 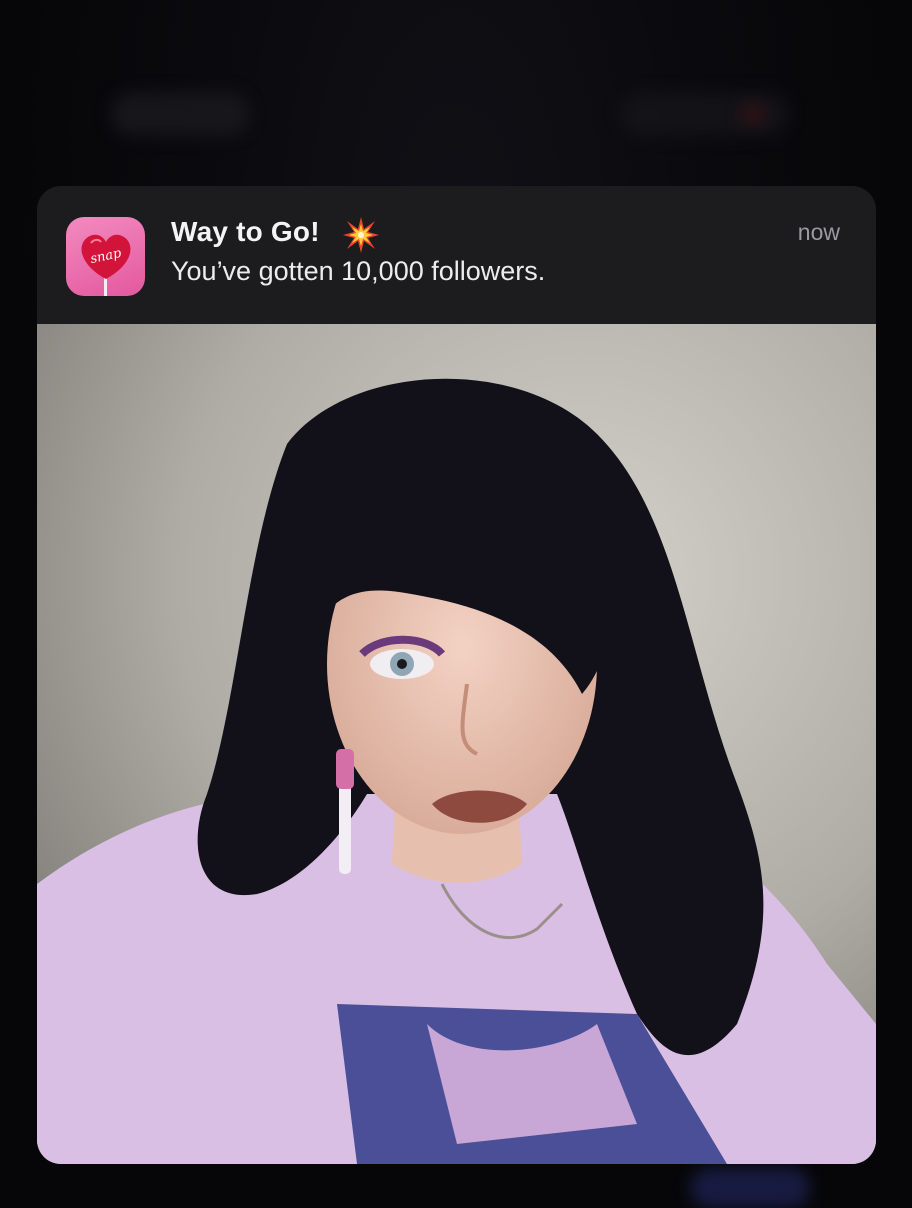 I want to click on notification-title: Way to Go!, so click(x=245, y=231).